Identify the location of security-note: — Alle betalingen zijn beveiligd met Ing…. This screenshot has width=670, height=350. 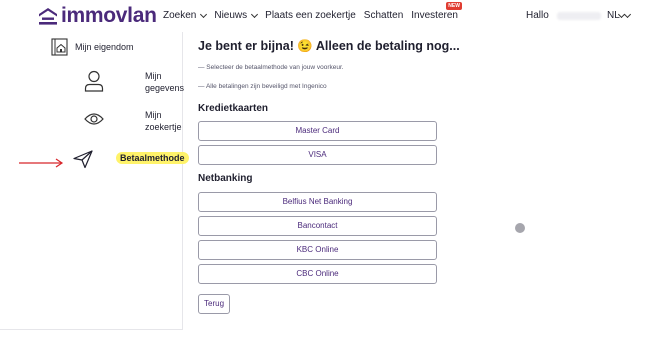
(262, 86).